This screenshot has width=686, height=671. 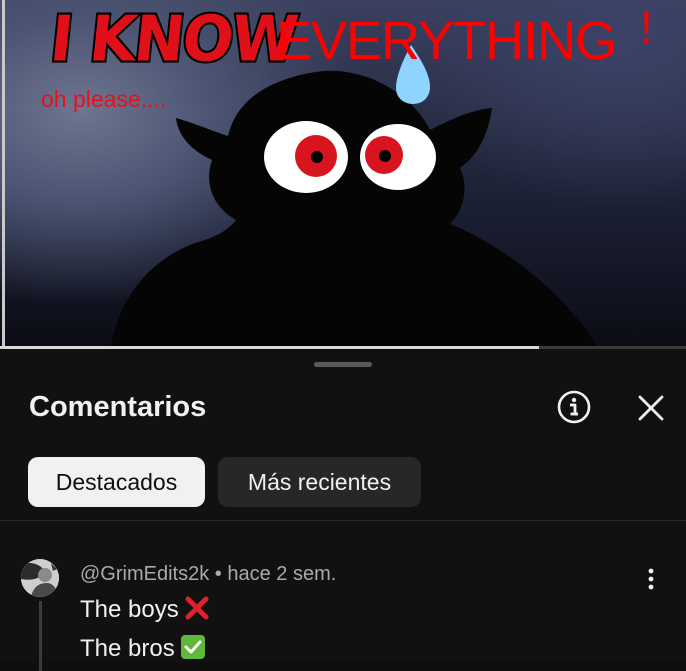 What do you see at coordinates (197, 609) in the screenshot?
I see `cross-mark-icon` at bounding box center [197, 609].